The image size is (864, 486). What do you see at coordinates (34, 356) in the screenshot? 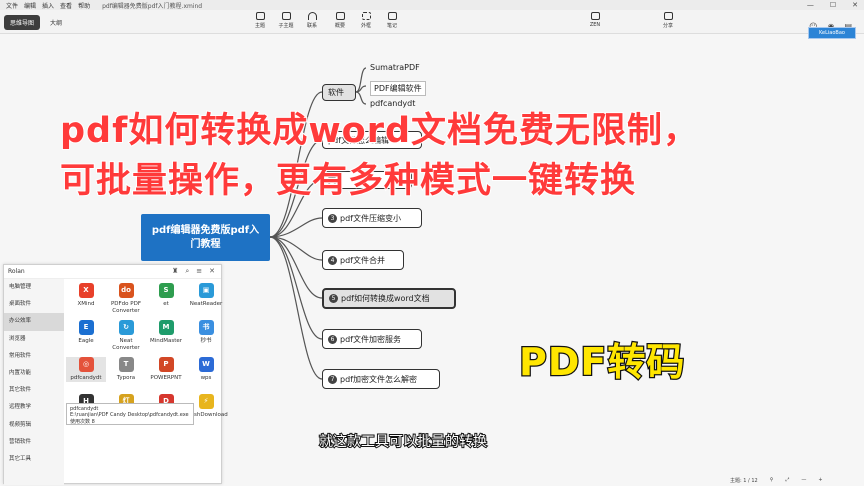
I see `category-item: 常用软件` at bounding box center [34, 356].